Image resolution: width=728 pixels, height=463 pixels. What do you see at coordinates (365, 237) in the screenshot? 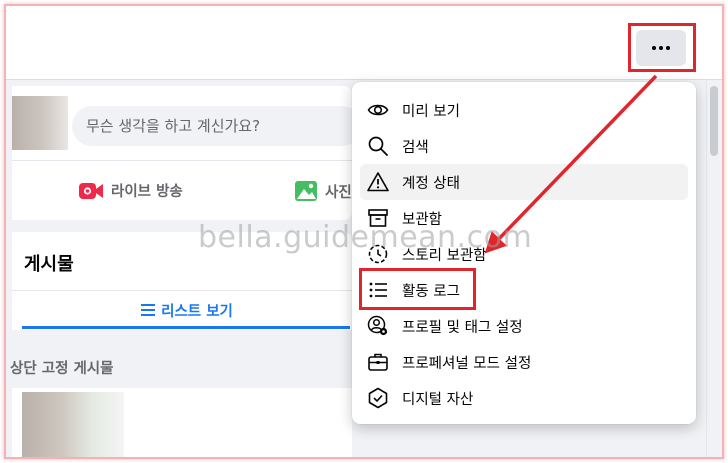
I see `watermark-text: bella.guidemean.com` at bounding box center [365, 237].